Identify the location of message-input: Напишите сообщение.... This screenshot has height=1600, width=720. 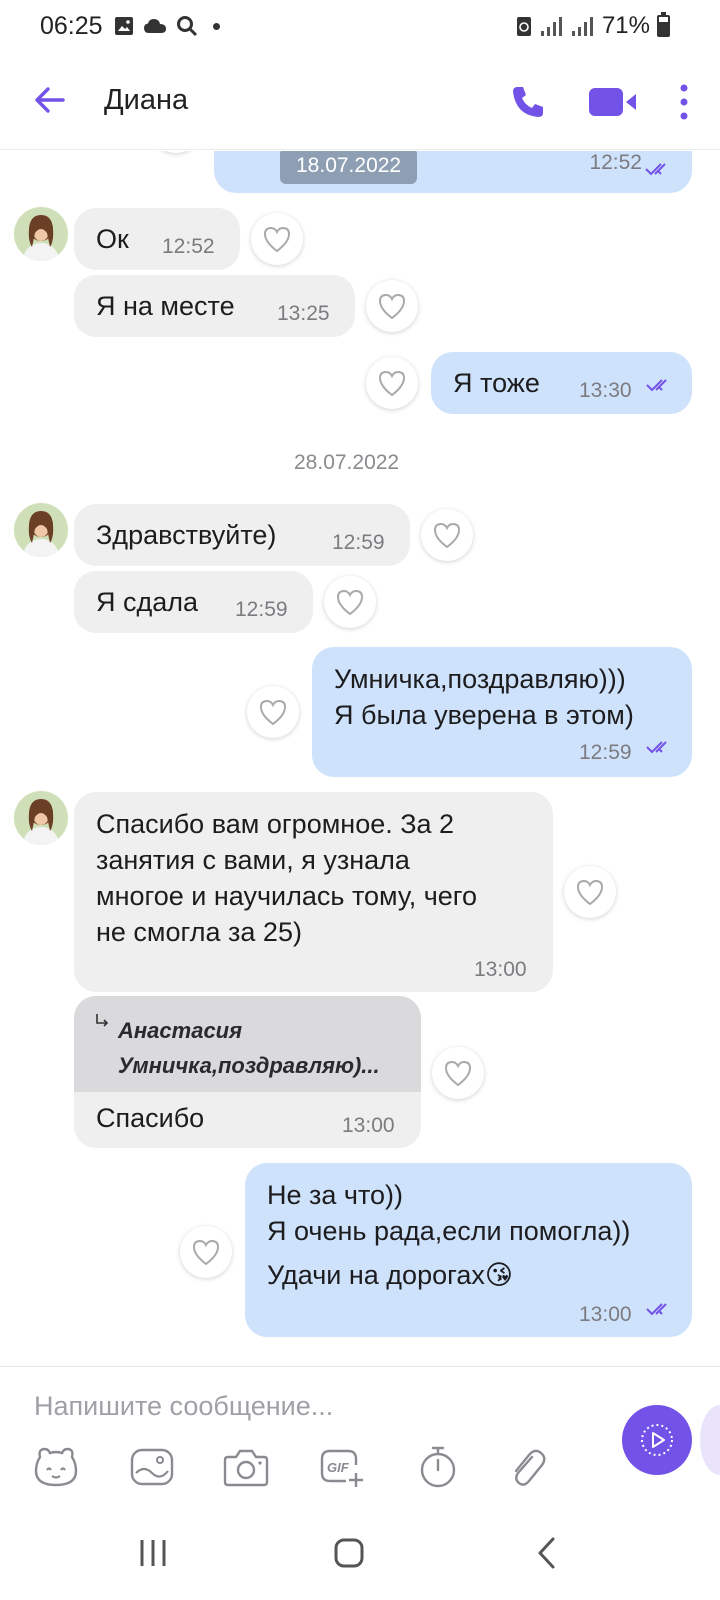
(183, 1406).